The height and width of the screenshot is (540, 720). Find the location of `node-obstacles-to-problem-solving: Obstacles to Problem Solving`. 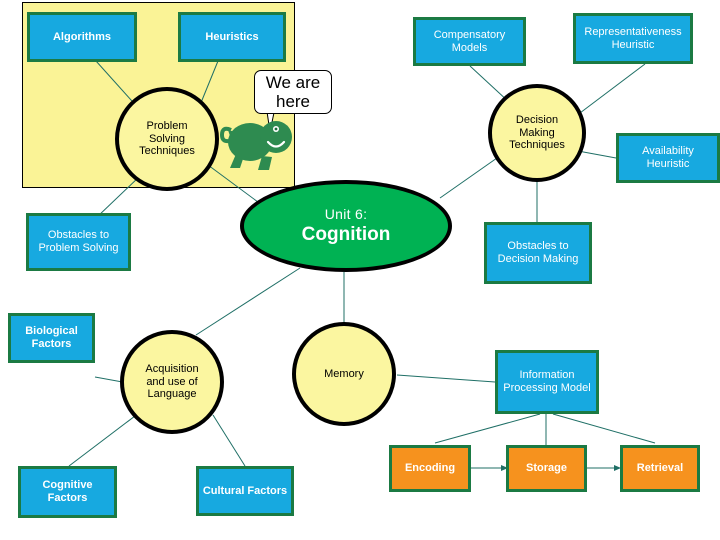

node-obstacles-to-problem-solving: Obstacles to Problem Solving is located at coordinates (78, 242).